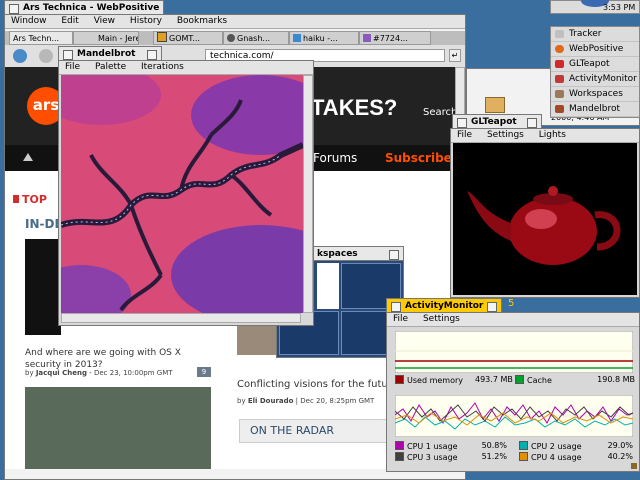  I want to click on top-stories-marker, so click(16, 199).